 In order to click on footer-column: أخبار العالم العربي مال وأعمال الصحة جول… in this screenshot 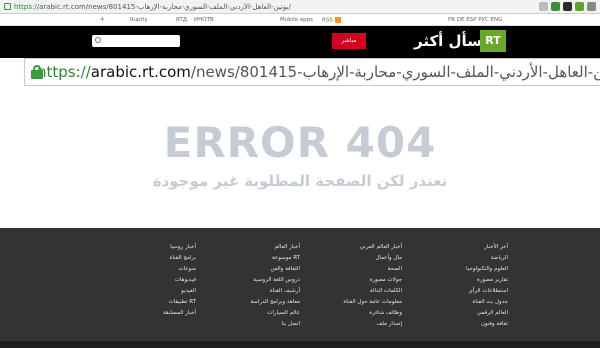, I will do `click(347, 286)`.